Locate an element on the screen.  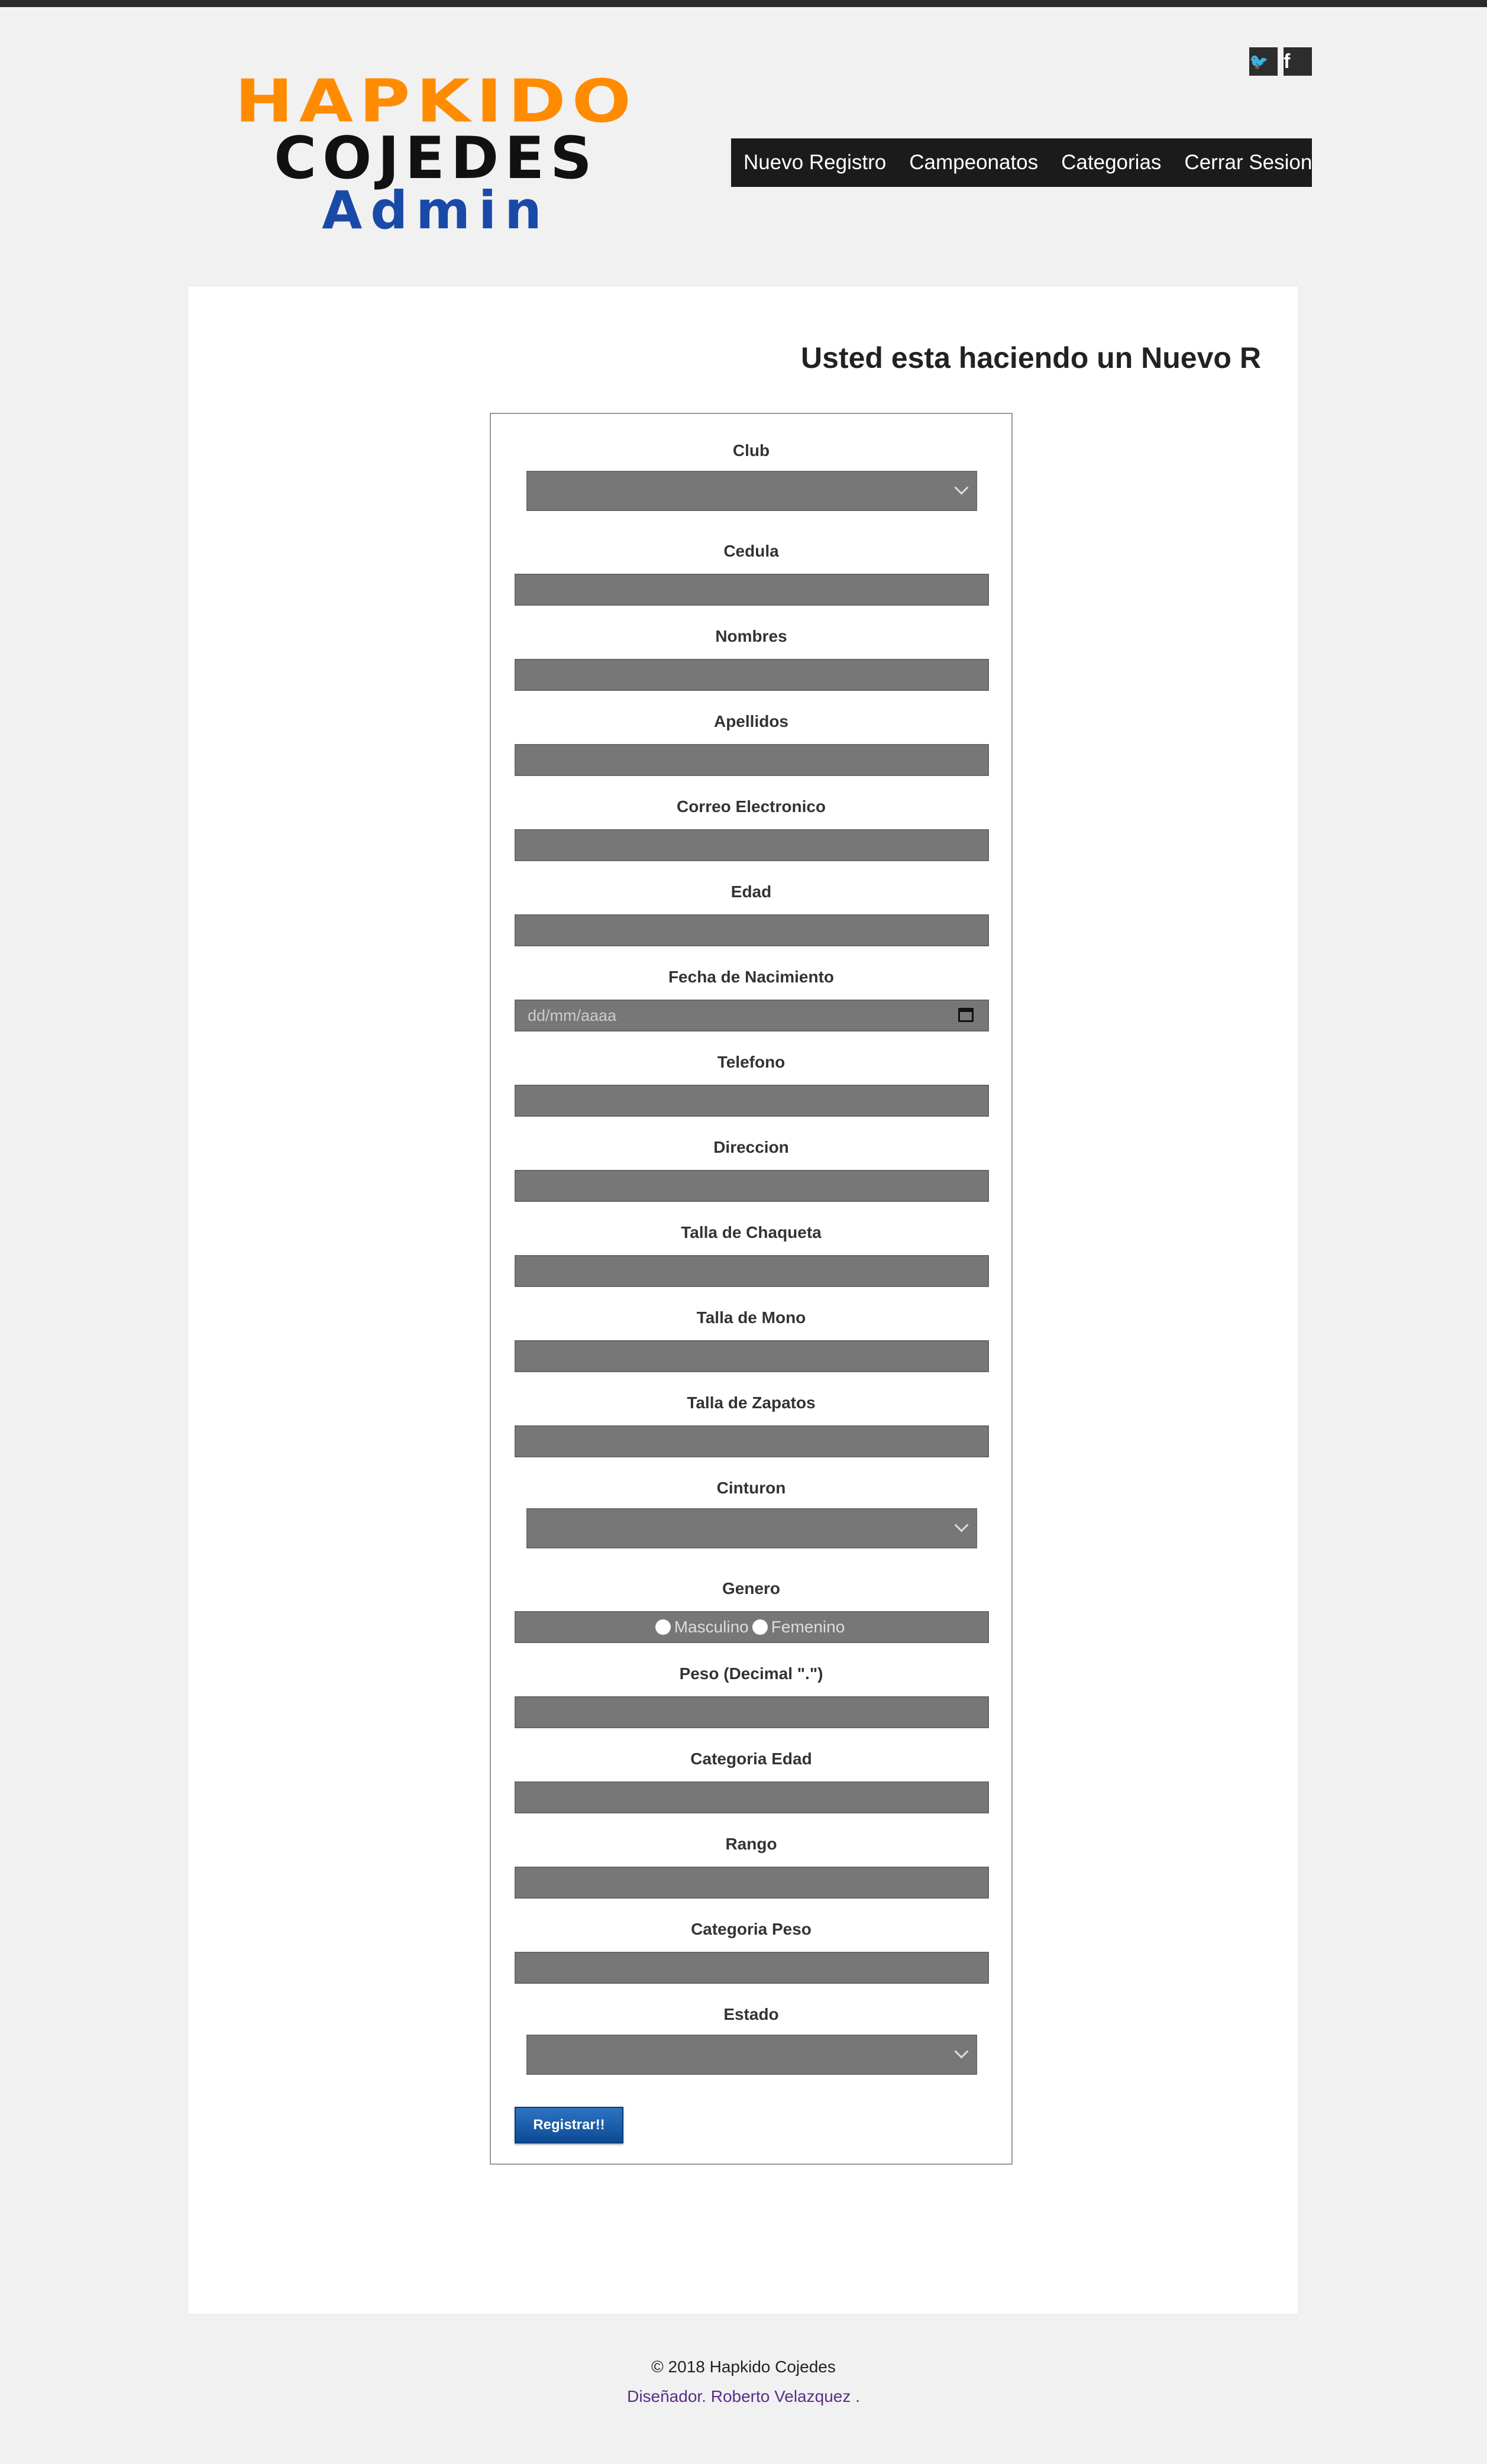
categoria-peso-input is located at coordinates (752, 1968).